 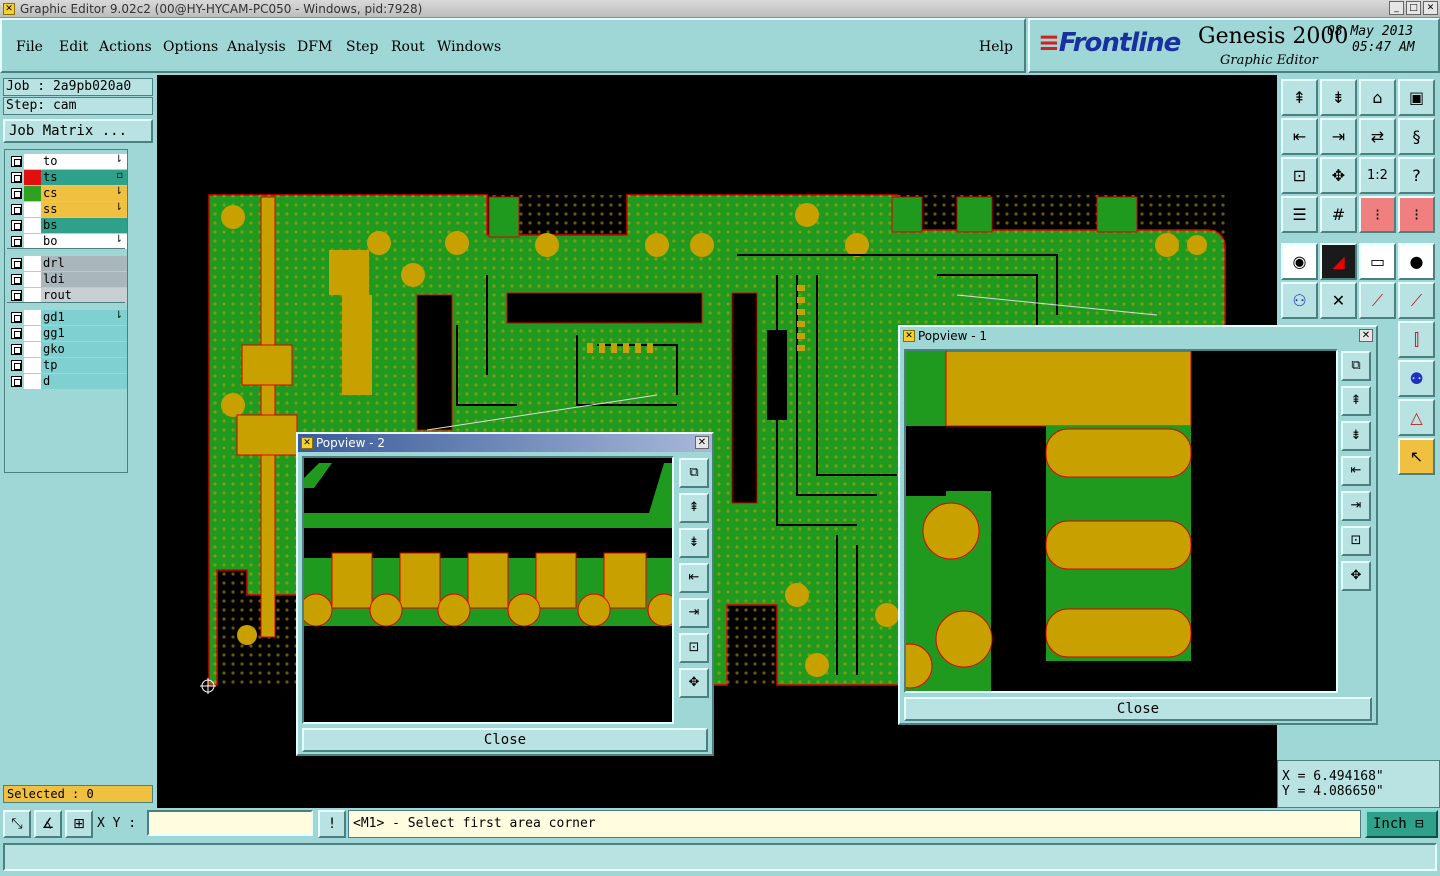 What do you see at coordinates (1416, 378) in the screenshot?
I see `cluster-icon: ⚉` at bounding box center [1416, 378].